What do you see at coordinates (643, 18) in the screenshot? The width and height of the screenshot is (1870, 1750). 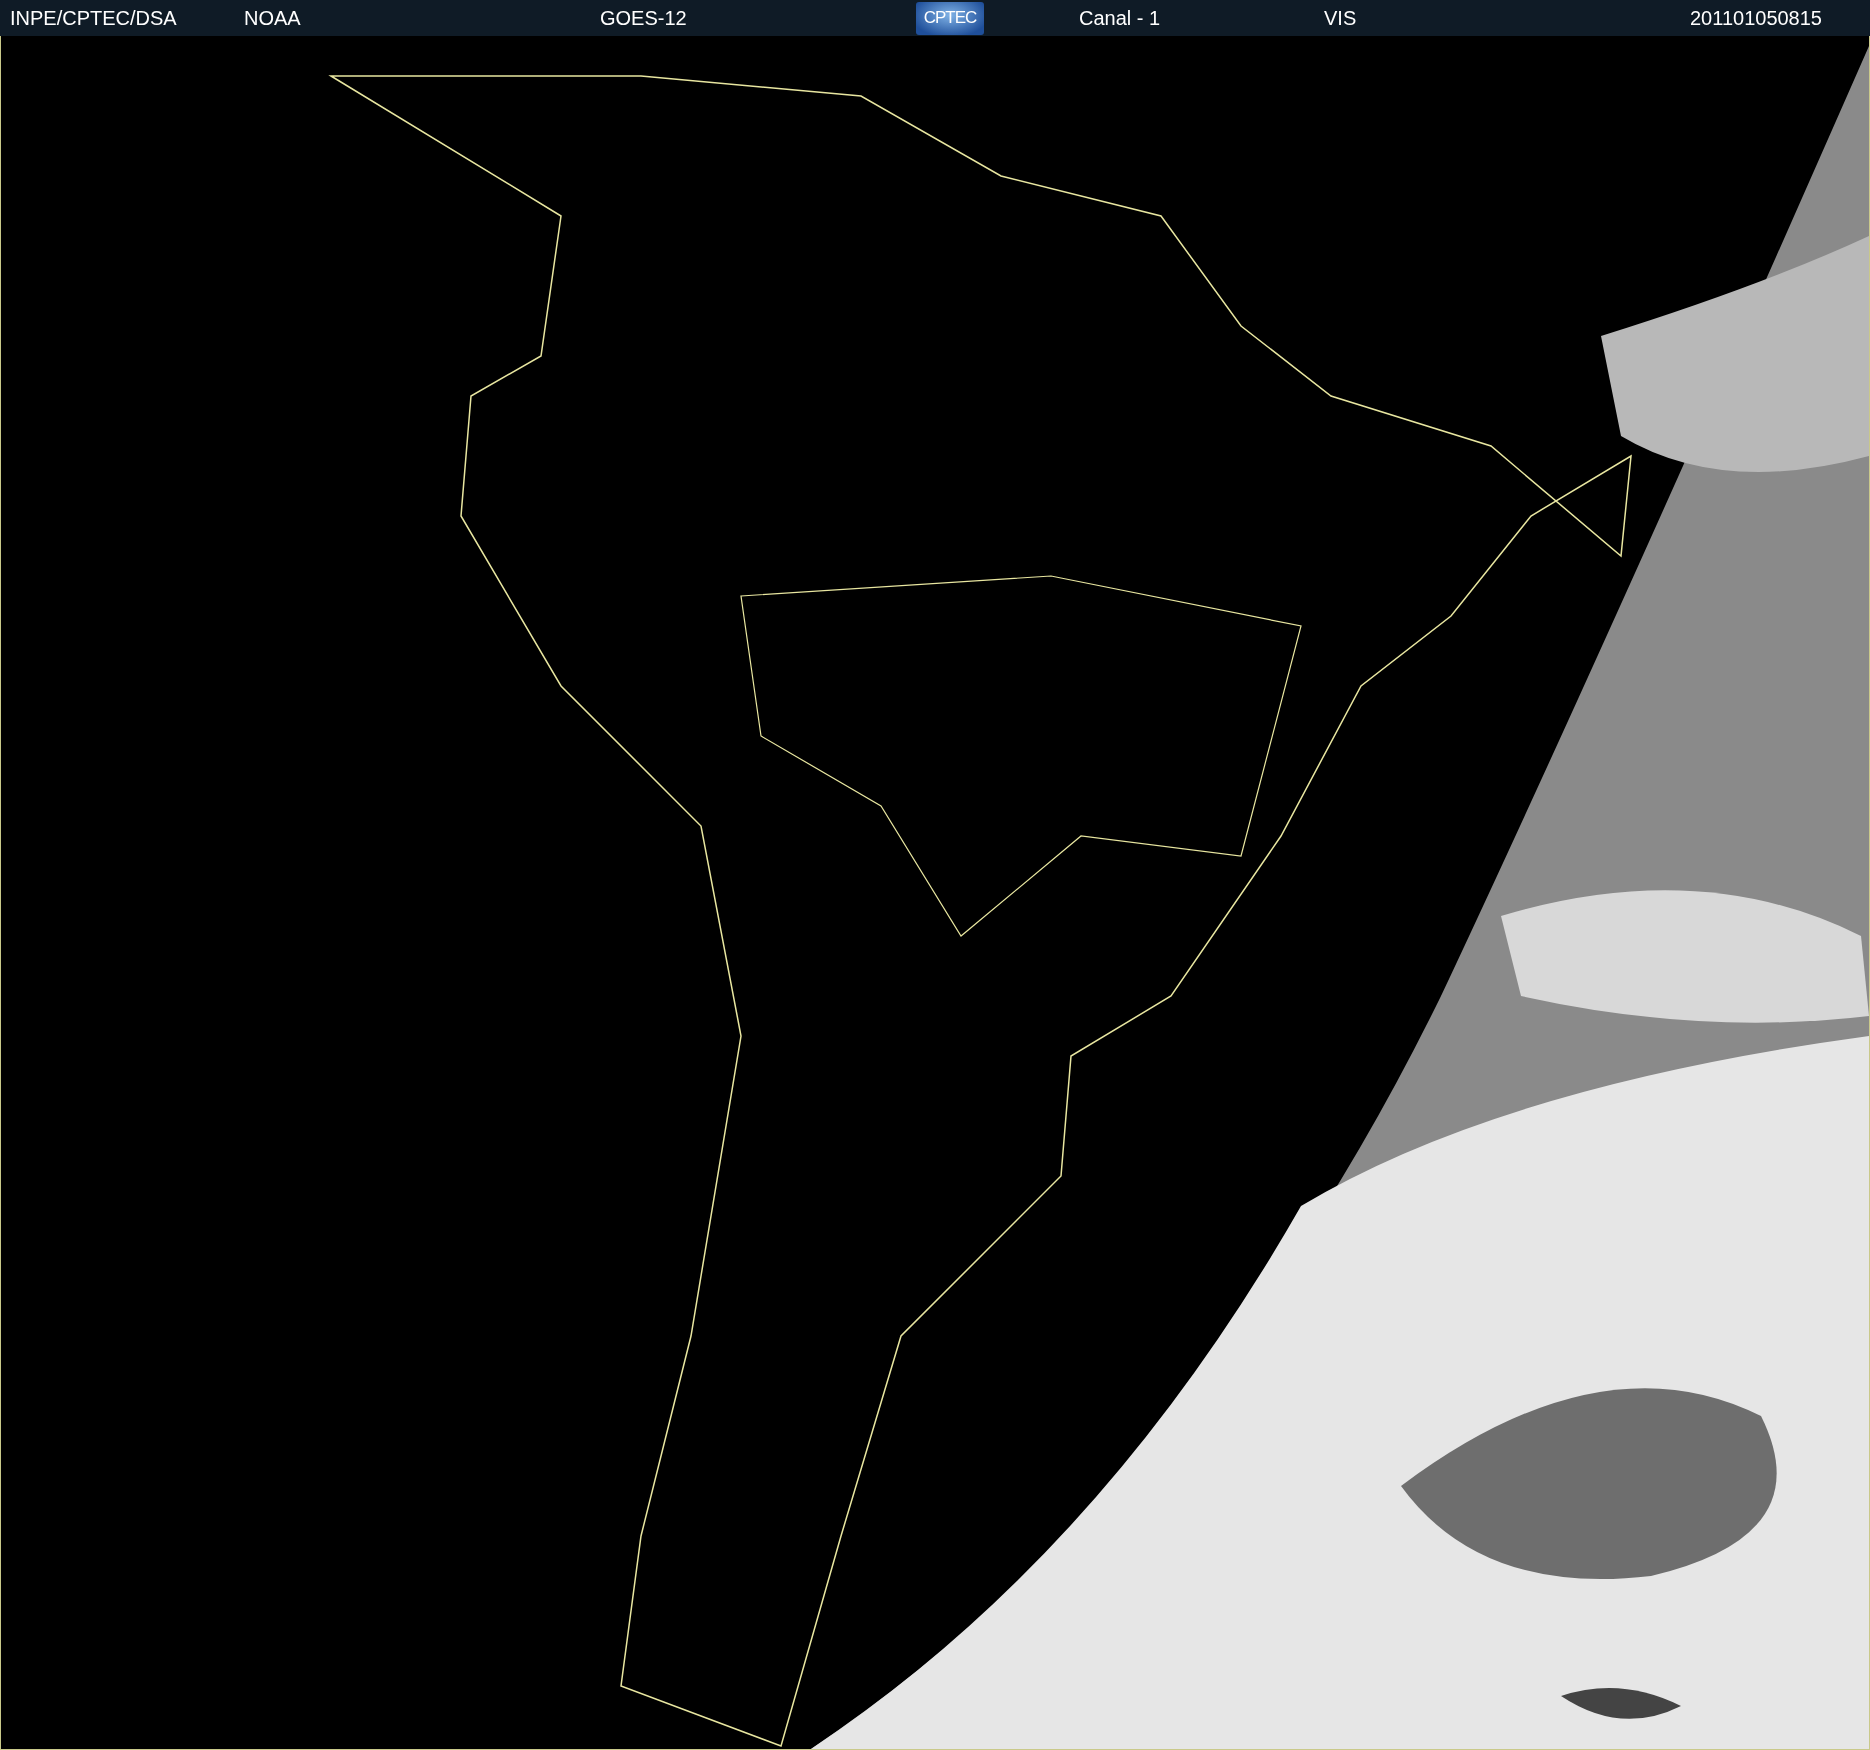 I see `header-label: GOES-12` at bounding box center [643, 18].